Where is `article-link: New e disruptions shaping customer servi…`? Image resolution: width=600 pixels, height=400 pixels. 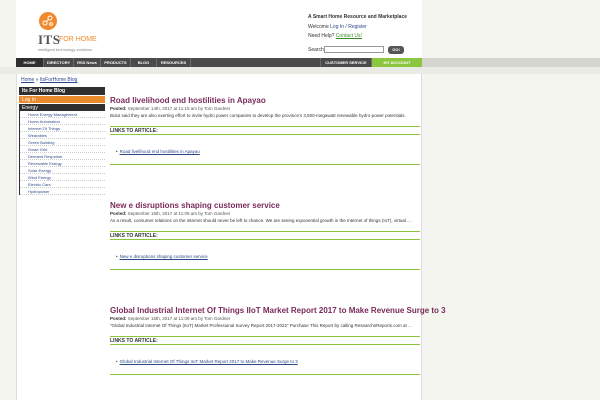 article-link: New e disruptions shaping customer servi… is located at coordinates (162, 256).